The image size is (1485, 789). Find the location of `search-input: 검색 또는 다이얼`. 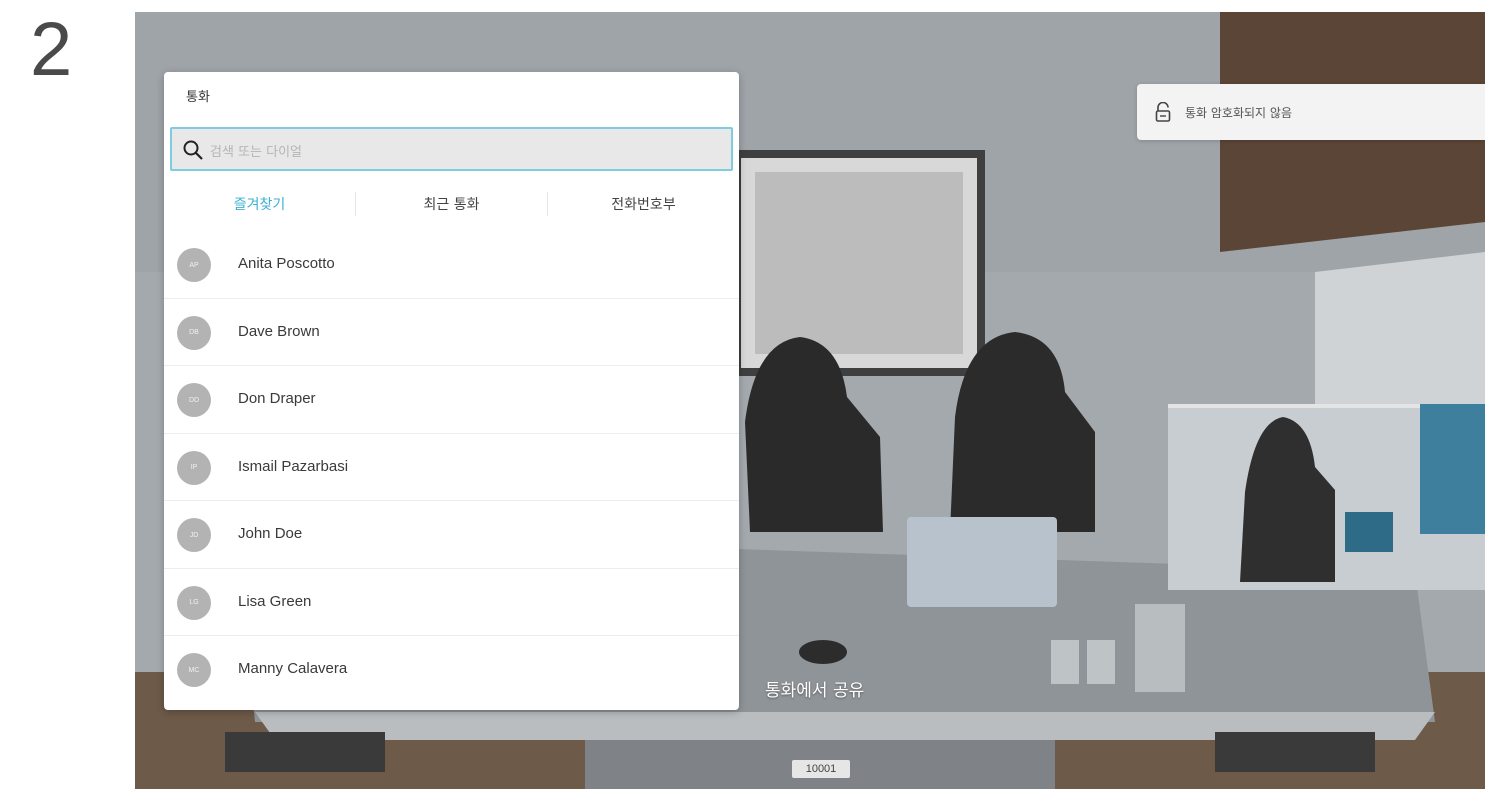

search-input: 검색 또는 다이얼 is located at coordinates (451, 149).